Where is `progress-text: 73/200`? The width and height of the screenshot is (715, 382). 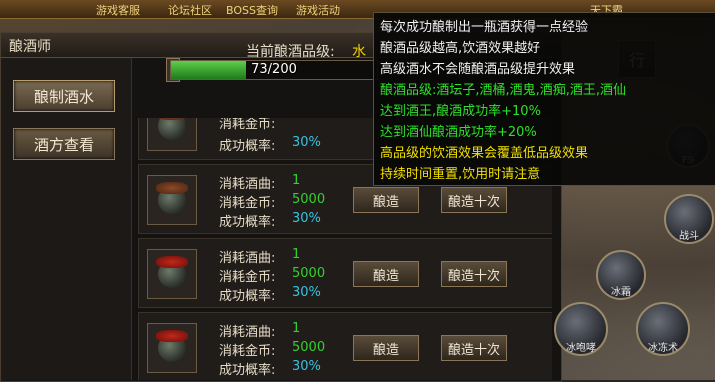
progress-text: 73/200 is located at coordinates (274, 69).